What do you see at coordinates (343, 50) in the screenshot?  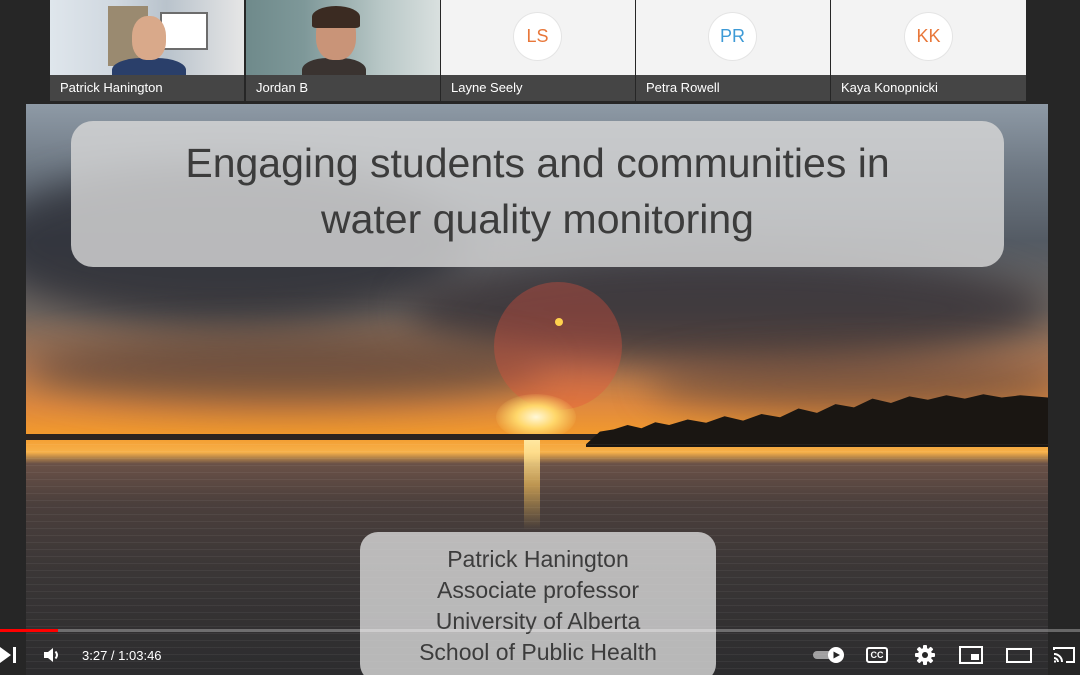 I see `participant-tile-jordan: Jordan B` at bounding box center [343, 50].